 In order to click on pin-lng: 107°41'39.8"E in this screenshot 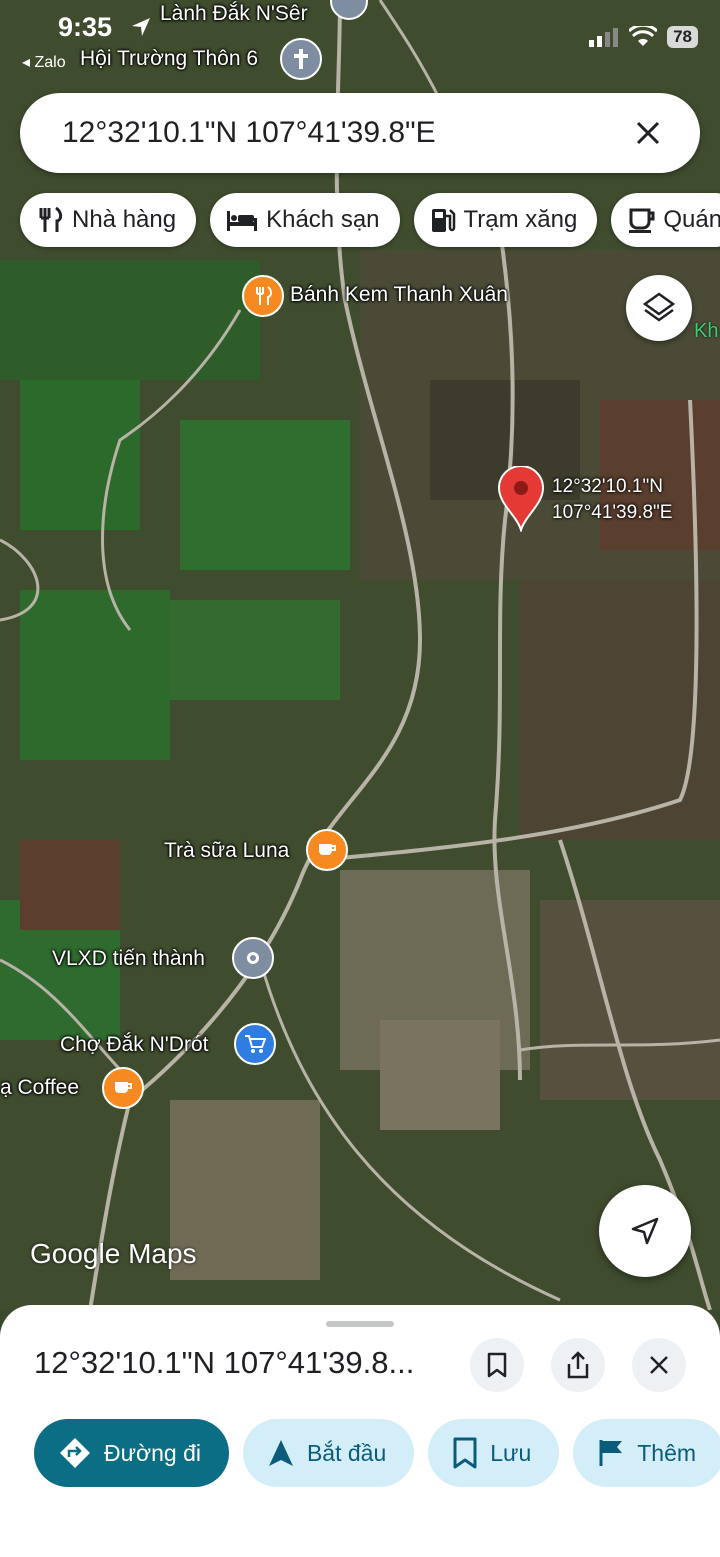, I will do `click(612, 512)`.